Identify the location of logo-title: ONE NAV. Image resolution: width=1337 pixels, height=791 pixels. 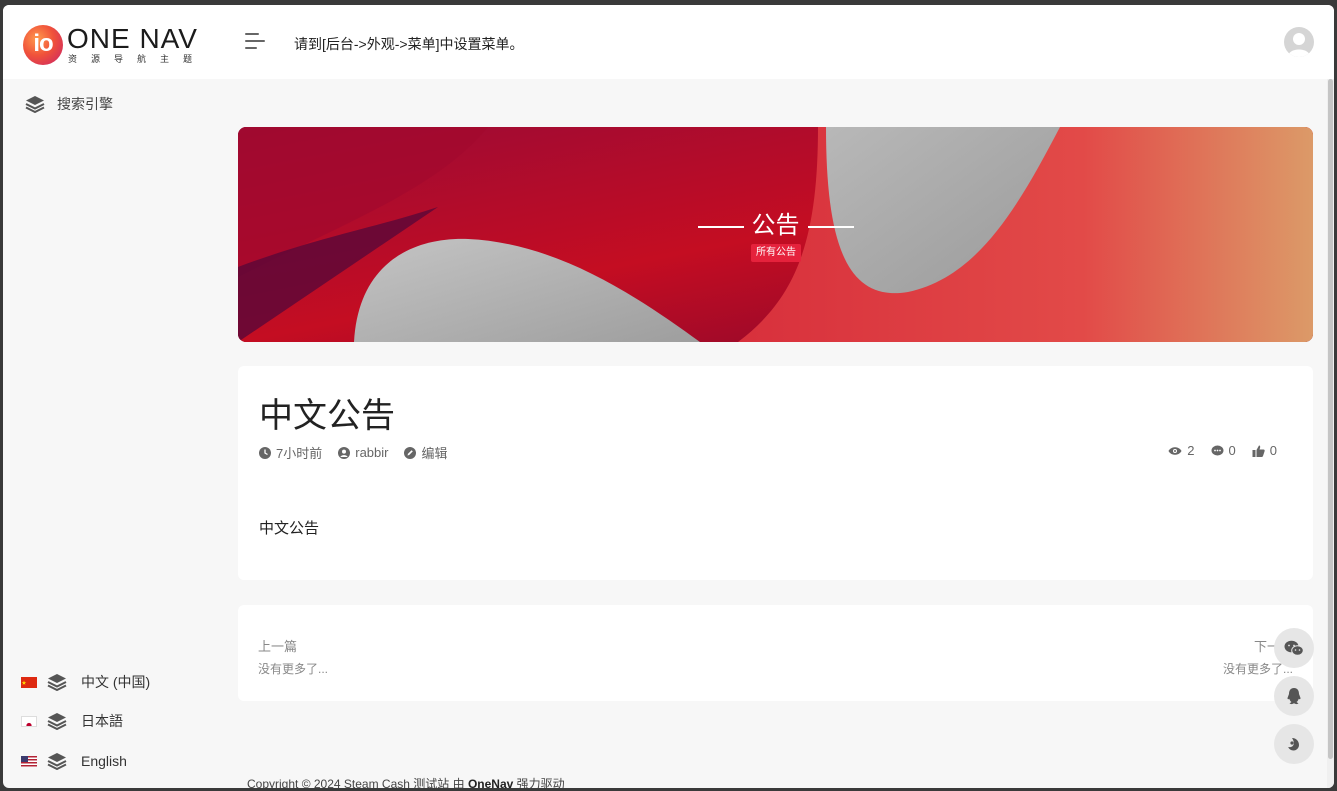
(132, 38).